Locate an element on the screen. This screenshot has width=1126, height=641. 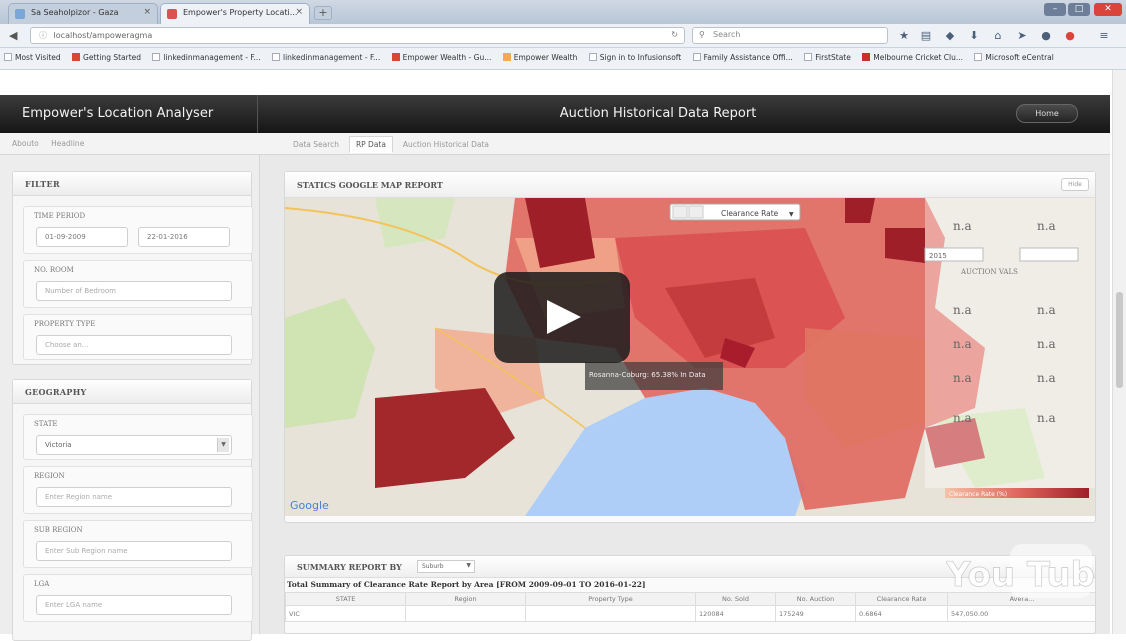
date-to-input: 22-01-2016 is located at coordinates (184, 237).